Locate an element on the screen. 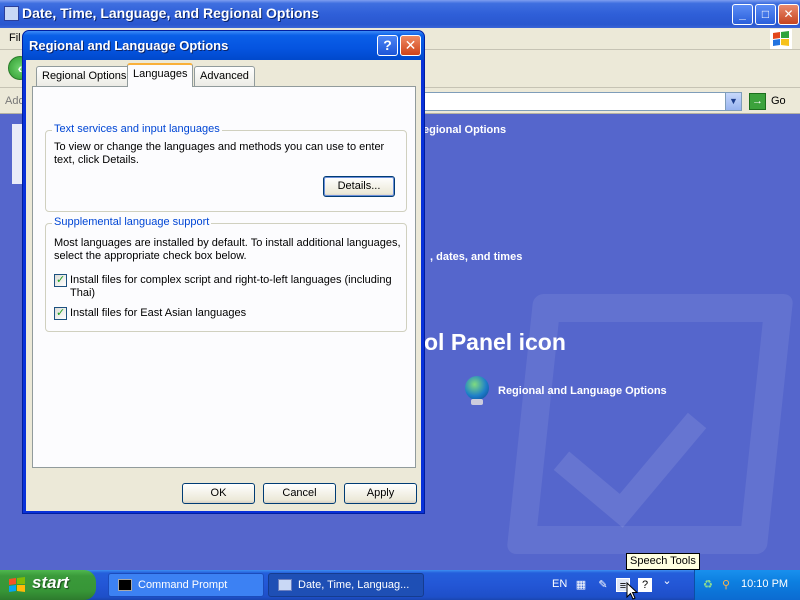 This screenshot has width=800, height=600. ok-button: OK is located at coordinates (218, 493).